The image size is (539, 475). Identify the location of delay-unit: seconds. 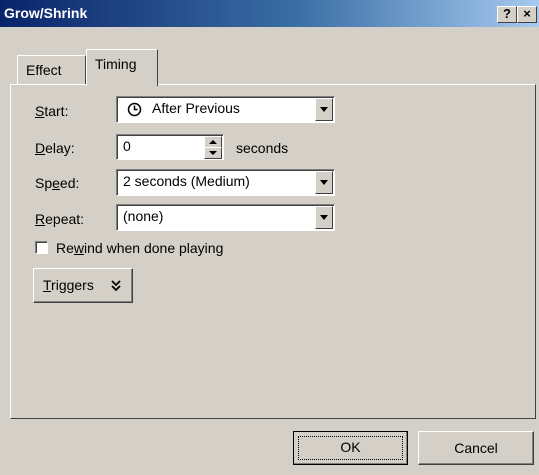
(262, 148).